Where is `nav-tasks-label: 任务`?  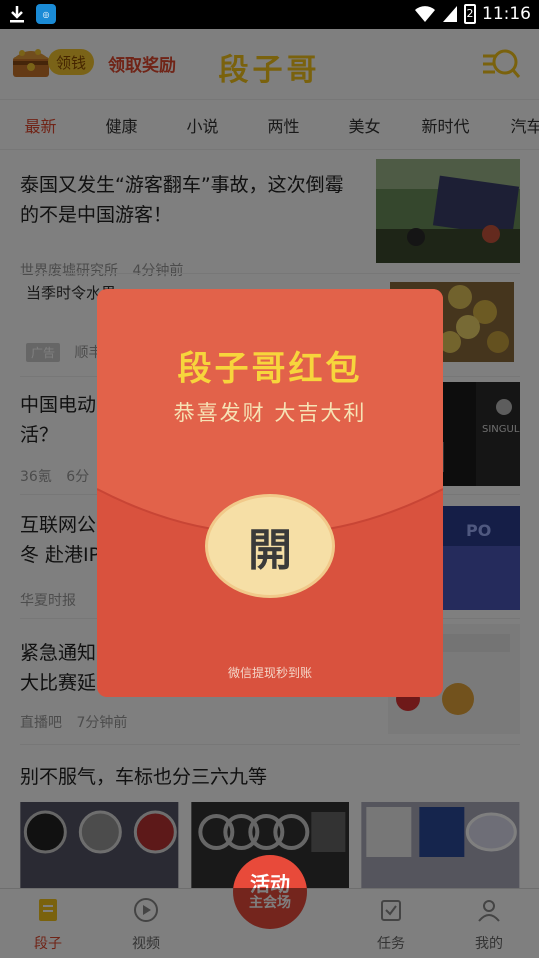 nav-tasks-label: 任务 is located at coordinates (391, 944).